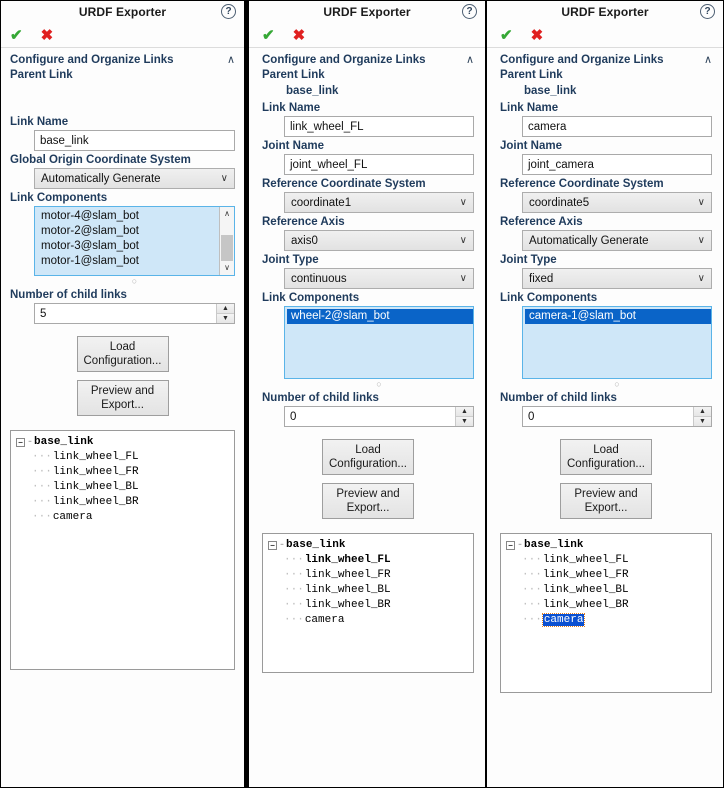 The height and width of the screenshot is (788, 724). What do you see at coordinates (227, 248) in the screenshot?
I see `scrollbar-thumb` at bounding box center [227, 248].